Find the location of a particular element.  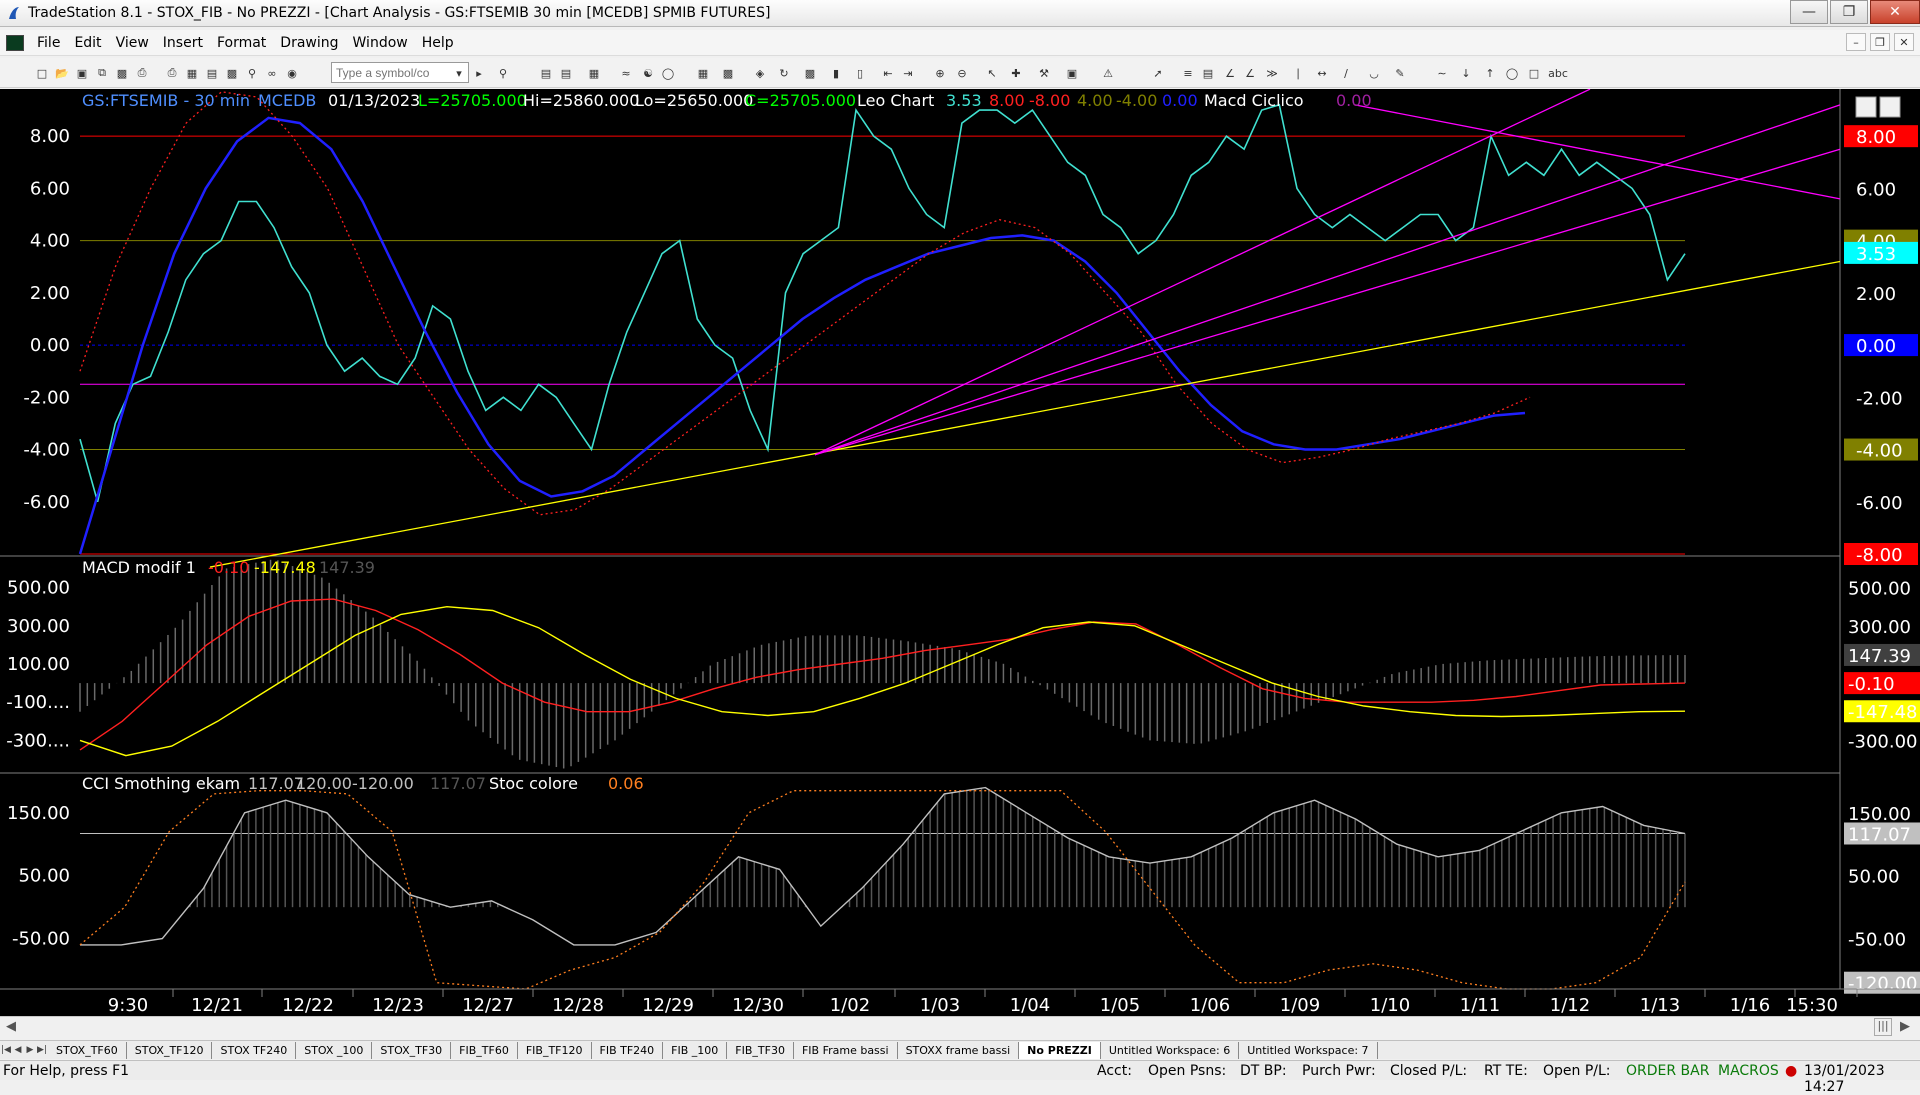

tab-fib-tf60: FIB_TF60 is located at coordinates (484, 1050).